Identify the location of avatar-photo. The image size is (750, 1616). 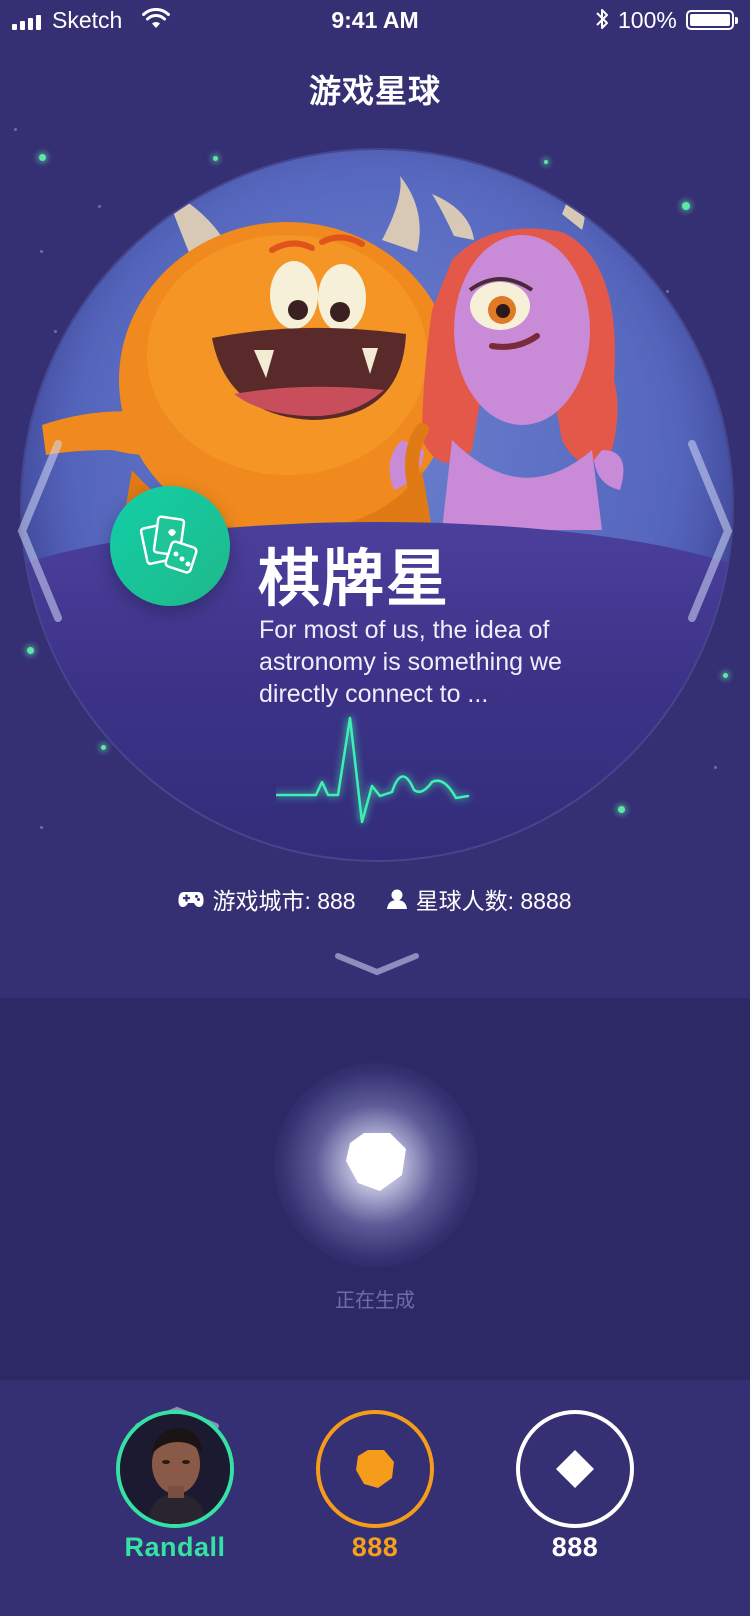
(175, 1469).